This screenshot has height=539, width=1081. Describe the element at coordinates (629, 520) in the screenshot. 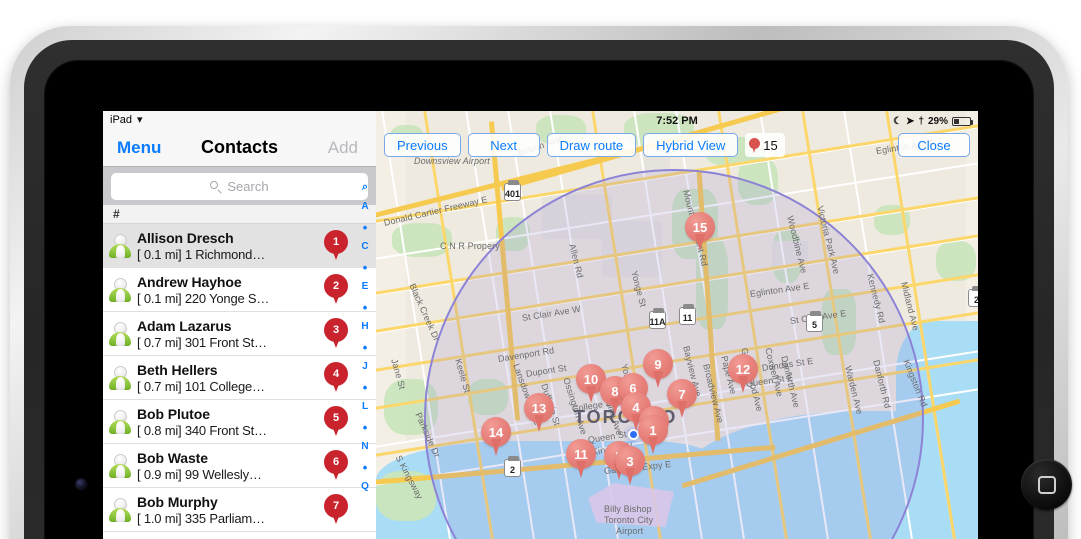

I see `map-street-label: Toronto City` at that location.